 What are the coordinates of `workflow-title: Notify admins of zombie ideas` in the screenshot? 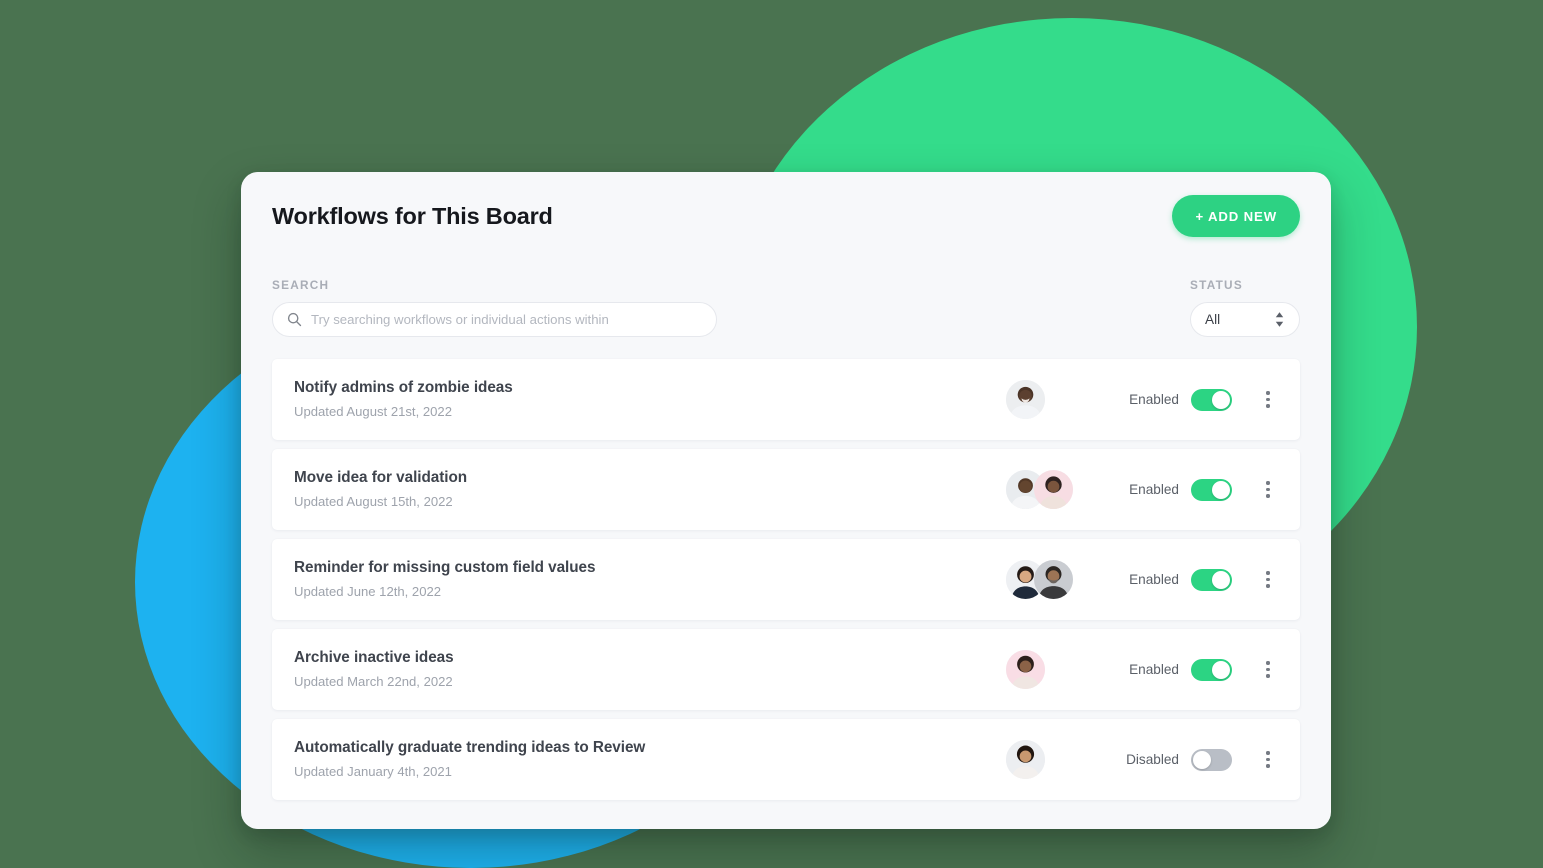 It's located at (403, 388).